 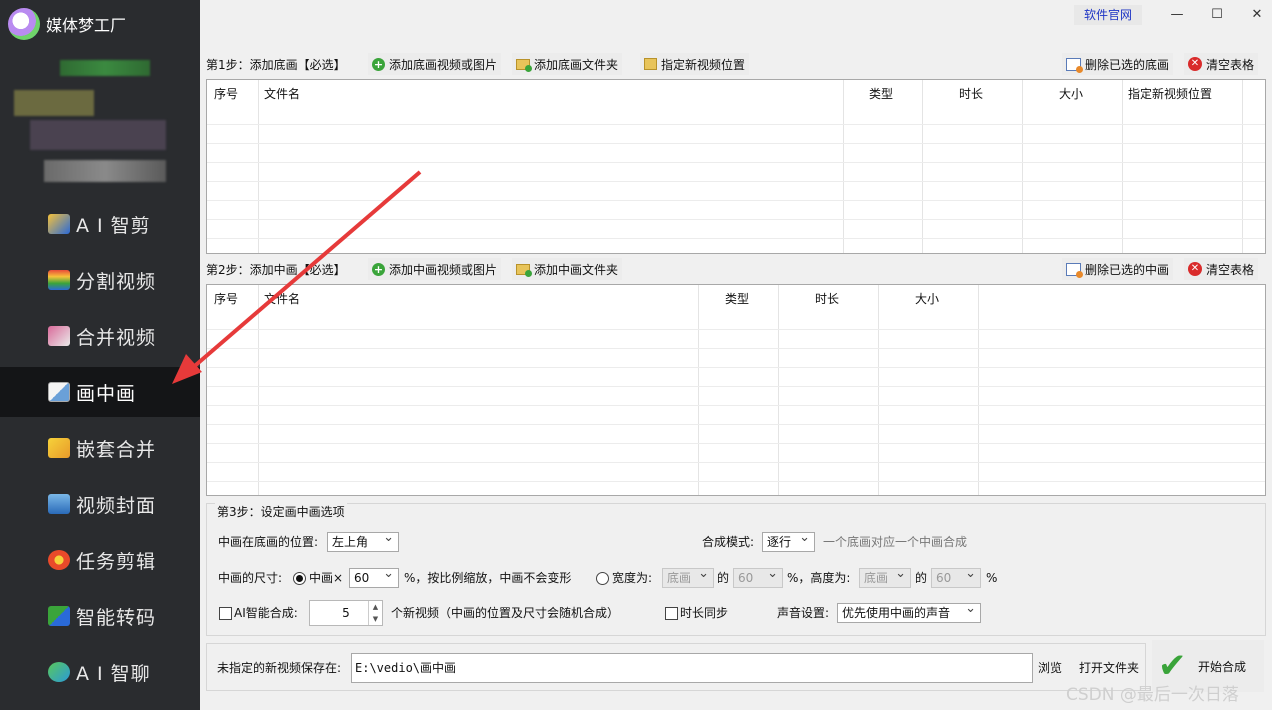 I want to click on step2-label: 第2步：添加中画【必选】, so click(x=276, y=270).